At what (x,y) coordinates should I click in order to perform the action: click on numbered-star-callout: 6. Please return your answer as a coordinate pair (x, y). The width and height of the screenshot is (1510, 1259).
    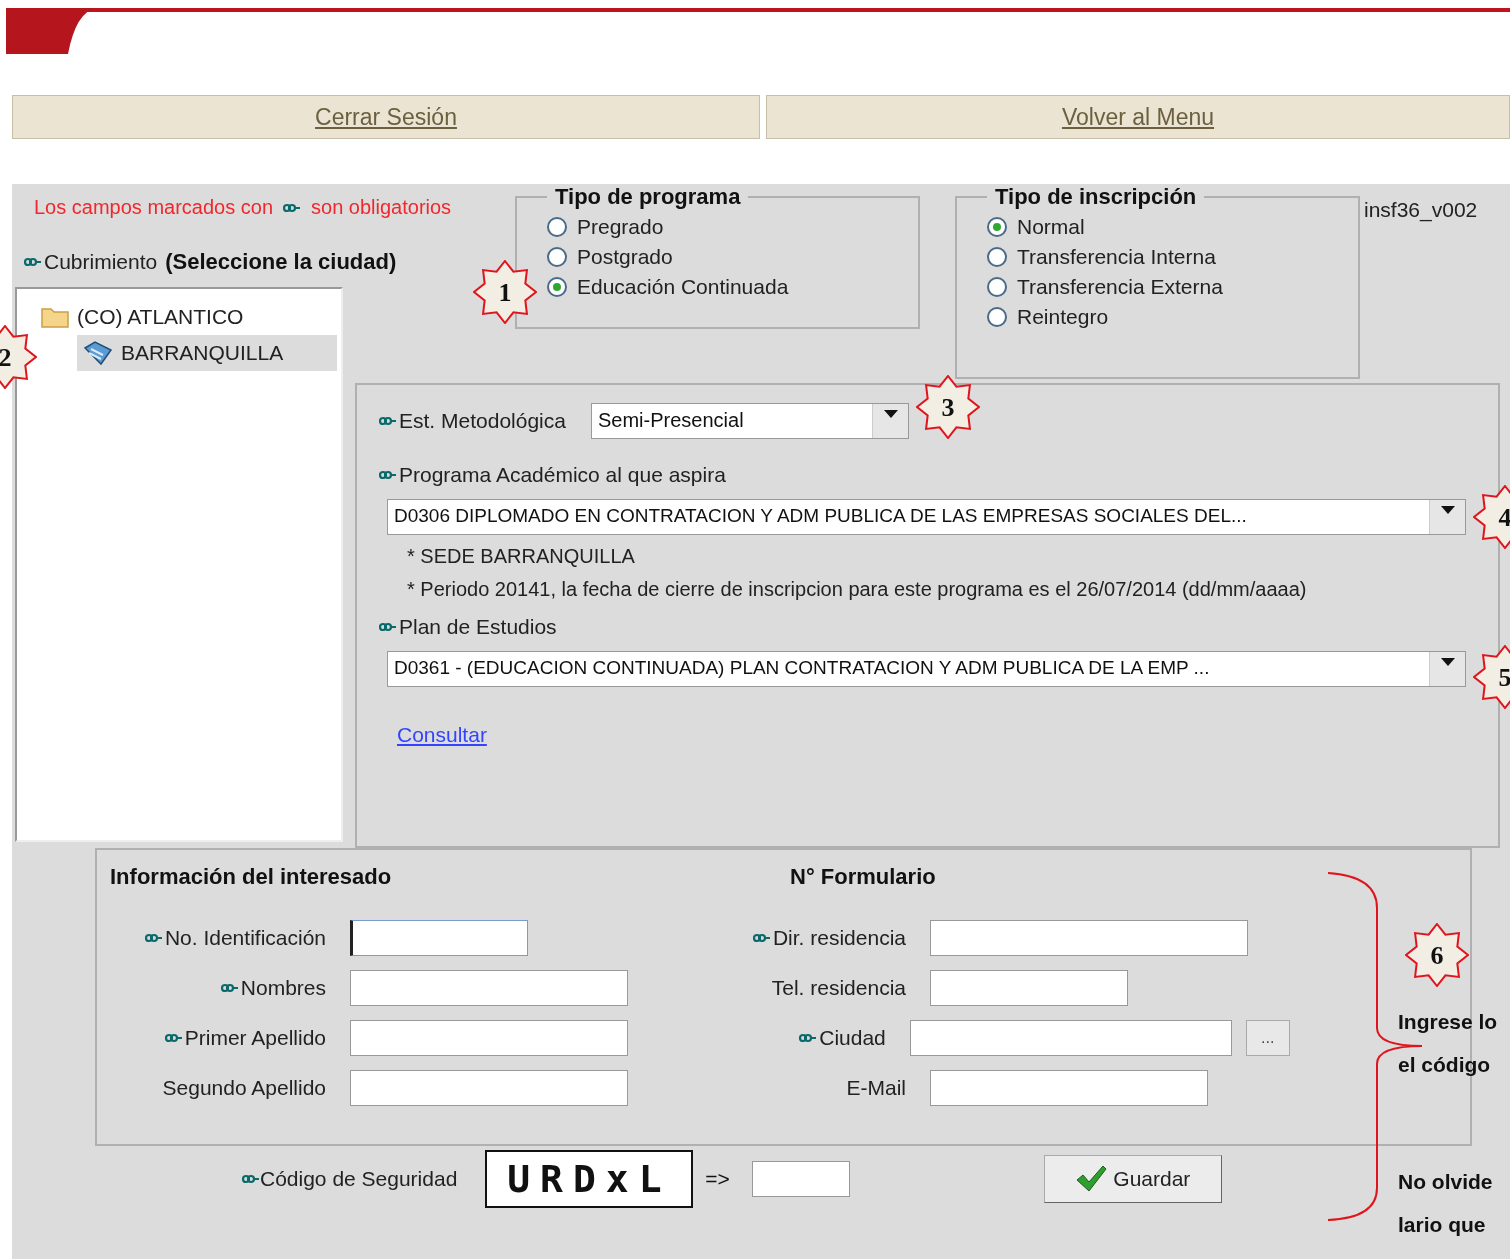
    Looking at the image, I should click on (1437, 955).